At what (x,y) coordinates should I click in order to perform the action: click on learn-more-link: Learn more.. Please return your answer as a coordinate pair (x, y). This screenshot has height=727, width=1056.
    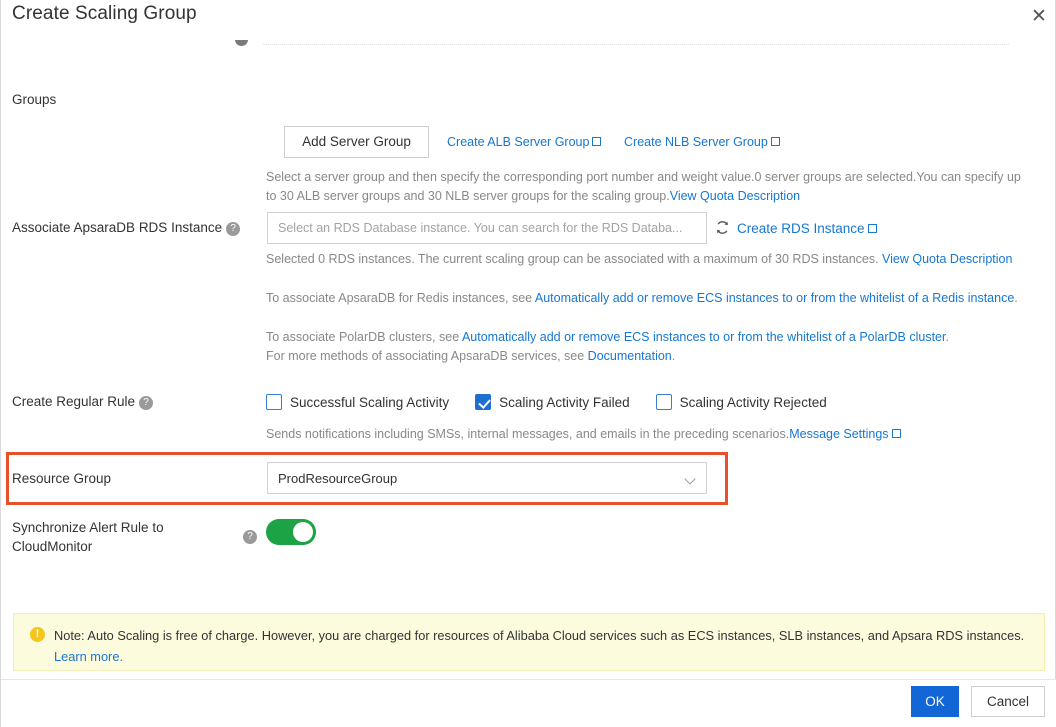
    Looking at the image, I should click on (88, 656).